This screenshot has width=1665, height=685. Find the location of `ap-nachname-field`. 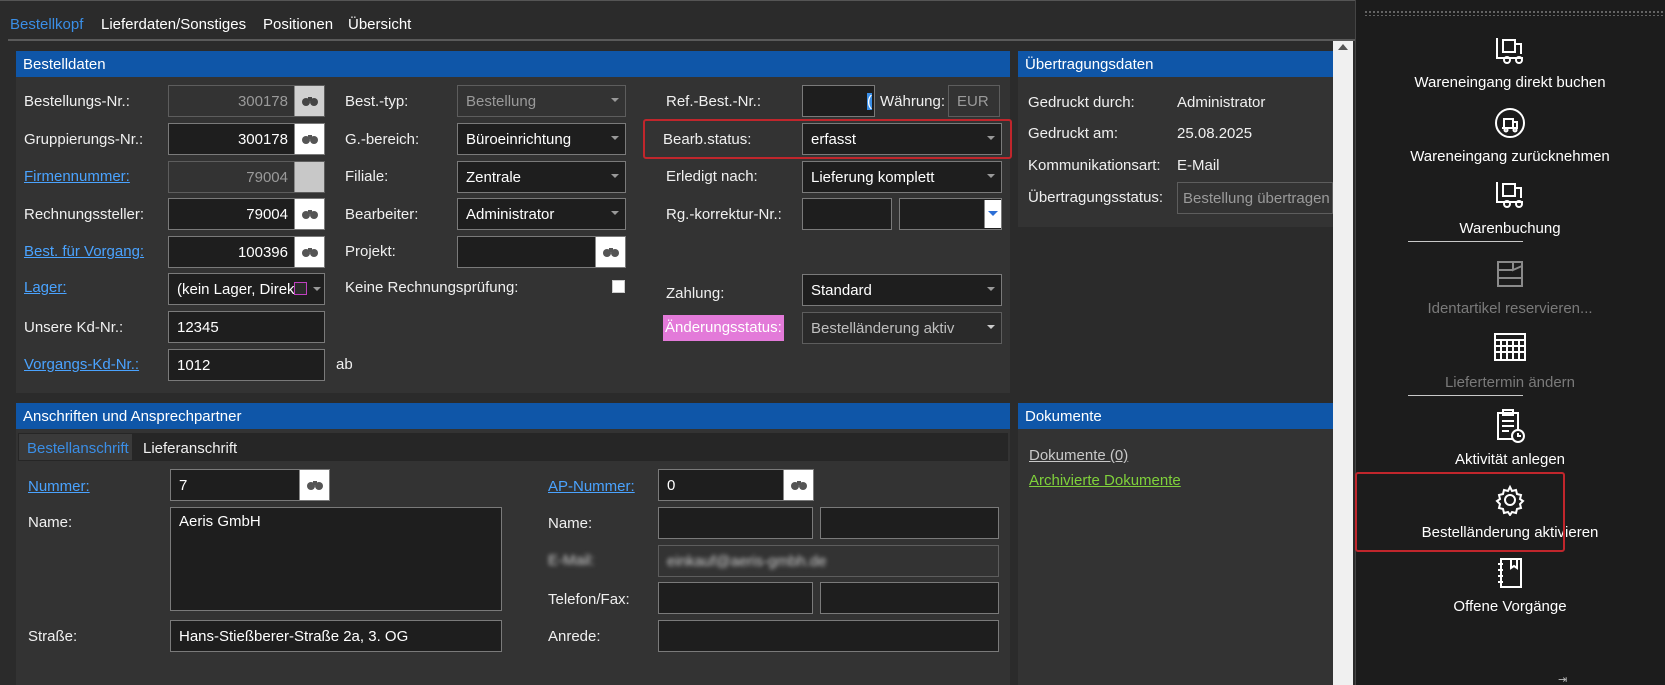

ap-nachname-field is located at coordinates (909, 523).